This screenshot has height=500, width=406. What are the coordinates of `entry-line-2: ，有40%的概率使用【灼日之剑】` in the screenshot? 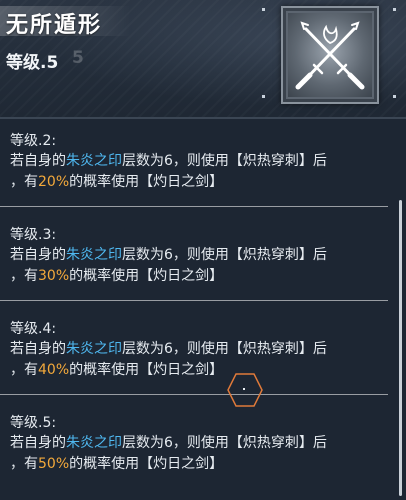 It's located at (116, 369).